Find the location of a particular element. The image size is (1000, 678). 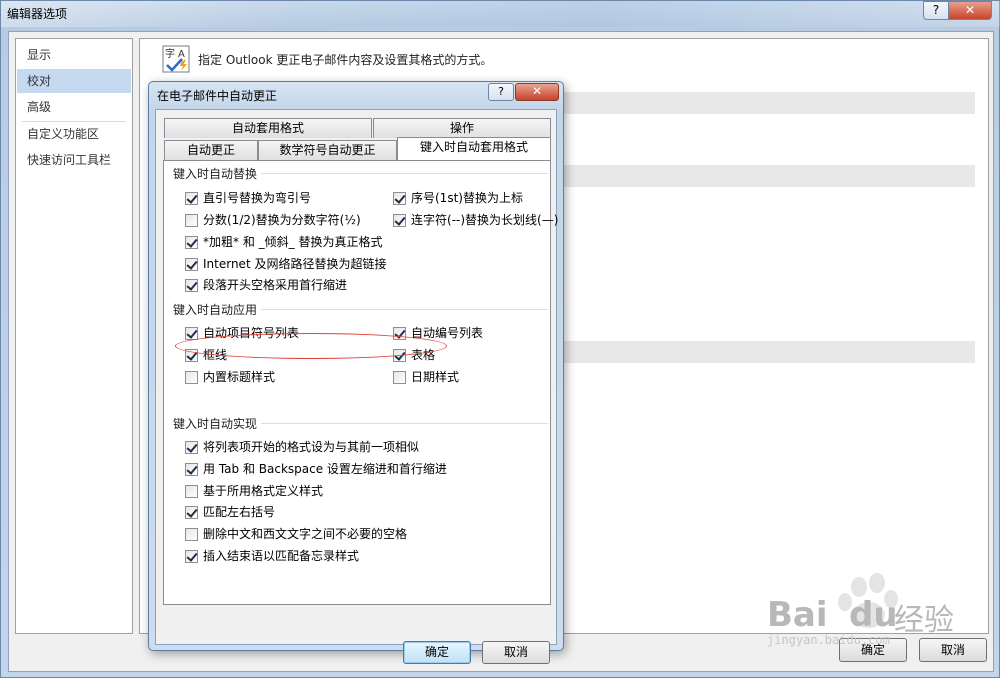

option-label: 内置标题样式 is located at coordinates (239, 377).